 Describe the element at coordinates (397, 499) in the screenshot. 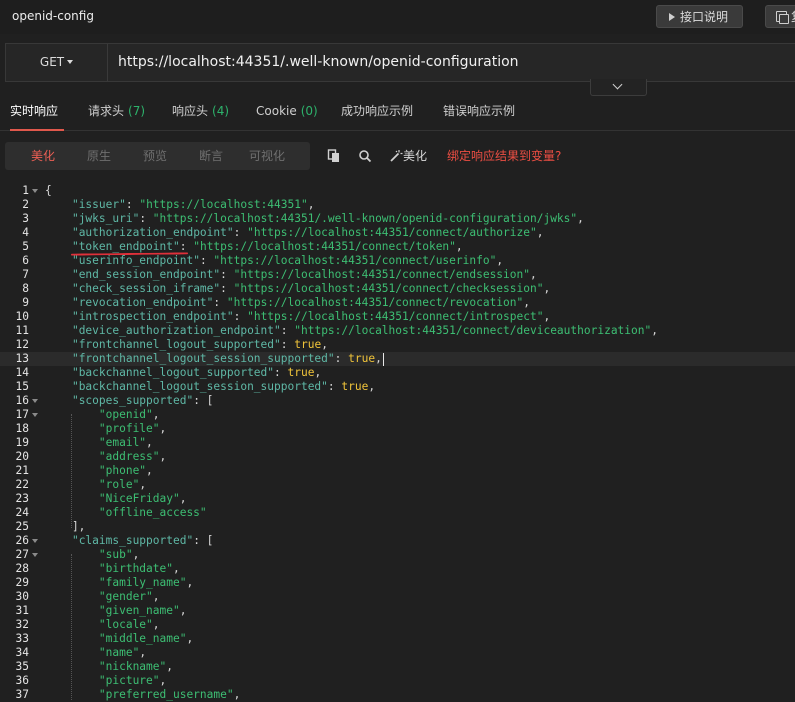

I see `code-line: 23 "NiceFriday",` at that location.